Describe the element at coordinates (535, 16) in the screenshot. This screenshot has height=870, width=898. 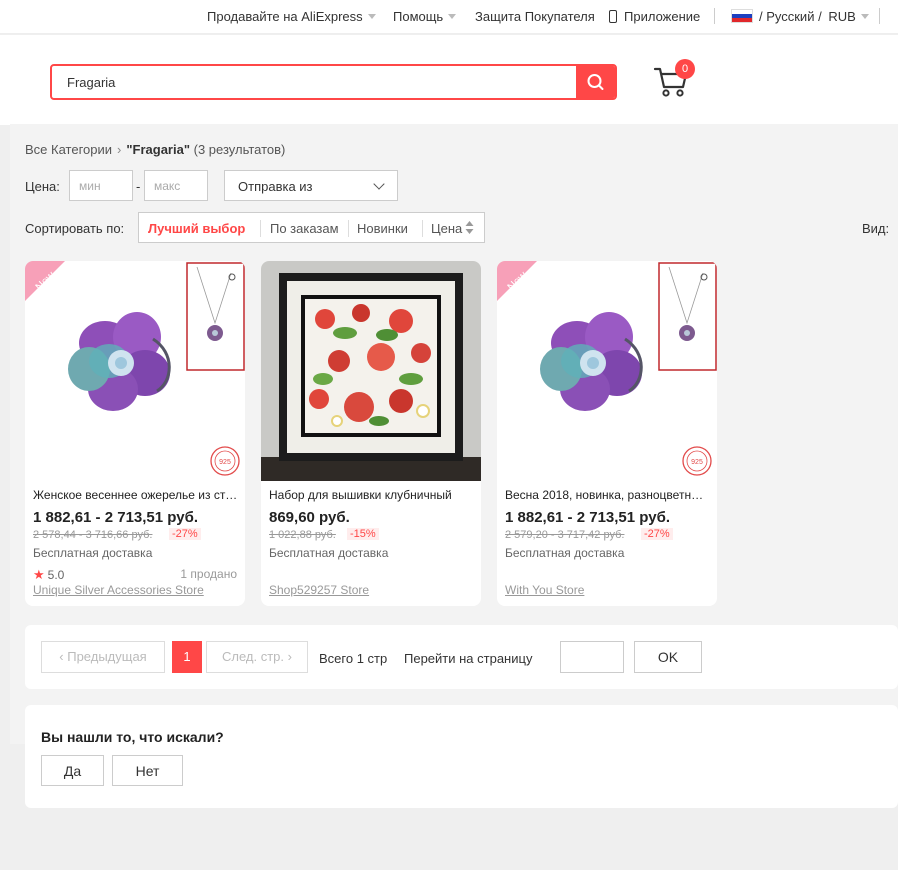
I see `buyer-protection-link: Защита Покупателя` at that location.